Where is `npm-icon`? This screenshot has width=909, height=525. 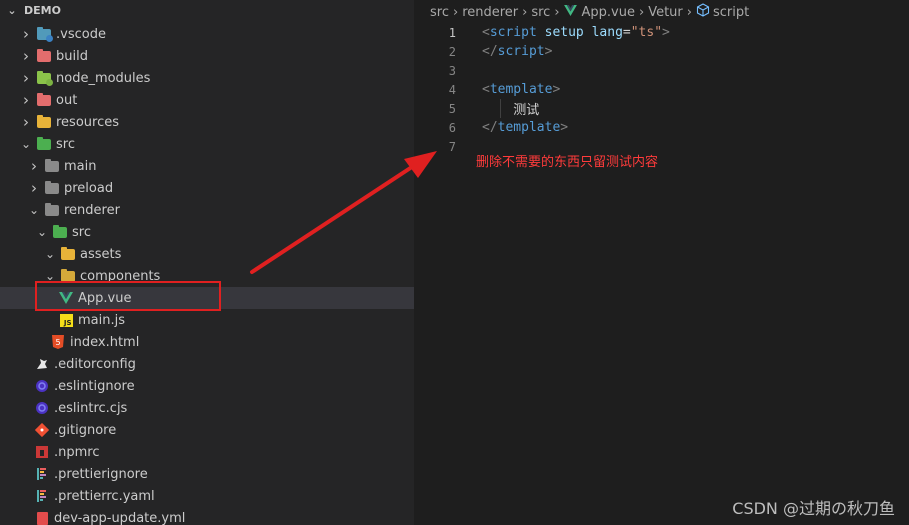 npm-icon is located at coordinates (42, 452).